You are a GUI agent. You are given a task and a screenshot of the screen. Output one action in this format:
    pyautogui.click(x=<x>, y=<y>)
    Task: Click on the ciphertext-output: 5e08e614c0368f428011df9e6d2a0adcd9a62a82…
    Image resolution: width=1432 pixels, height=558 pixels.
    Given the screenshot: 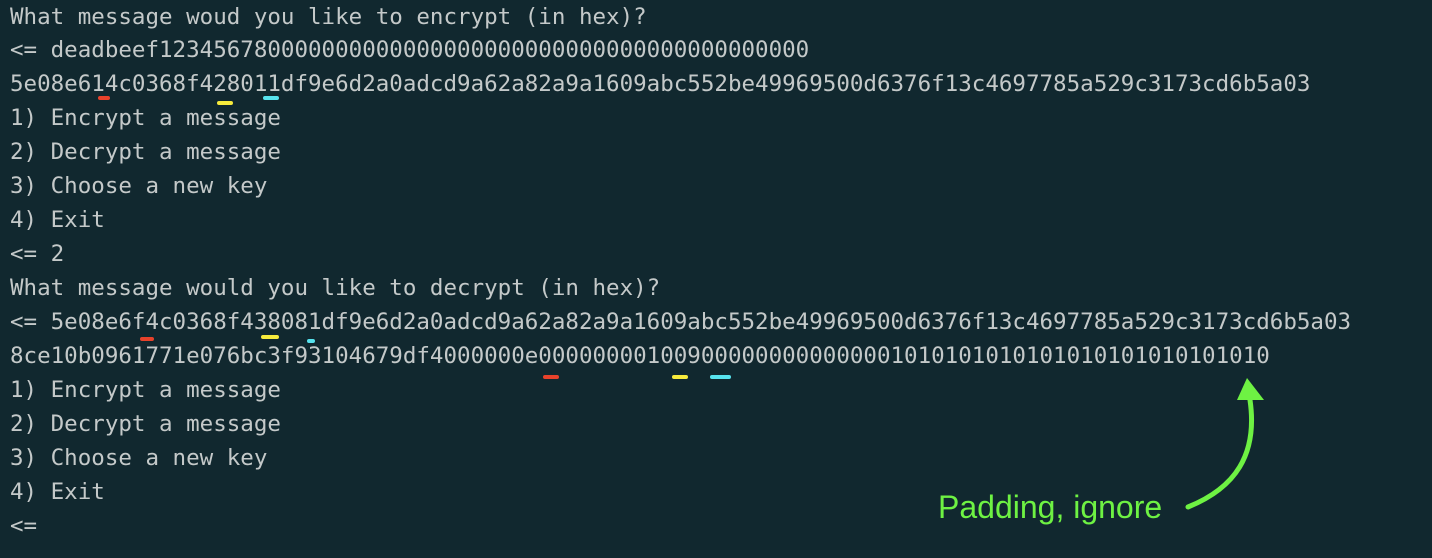 What is the action you would take?
    pyautogui.click(x=660, y=84)
    